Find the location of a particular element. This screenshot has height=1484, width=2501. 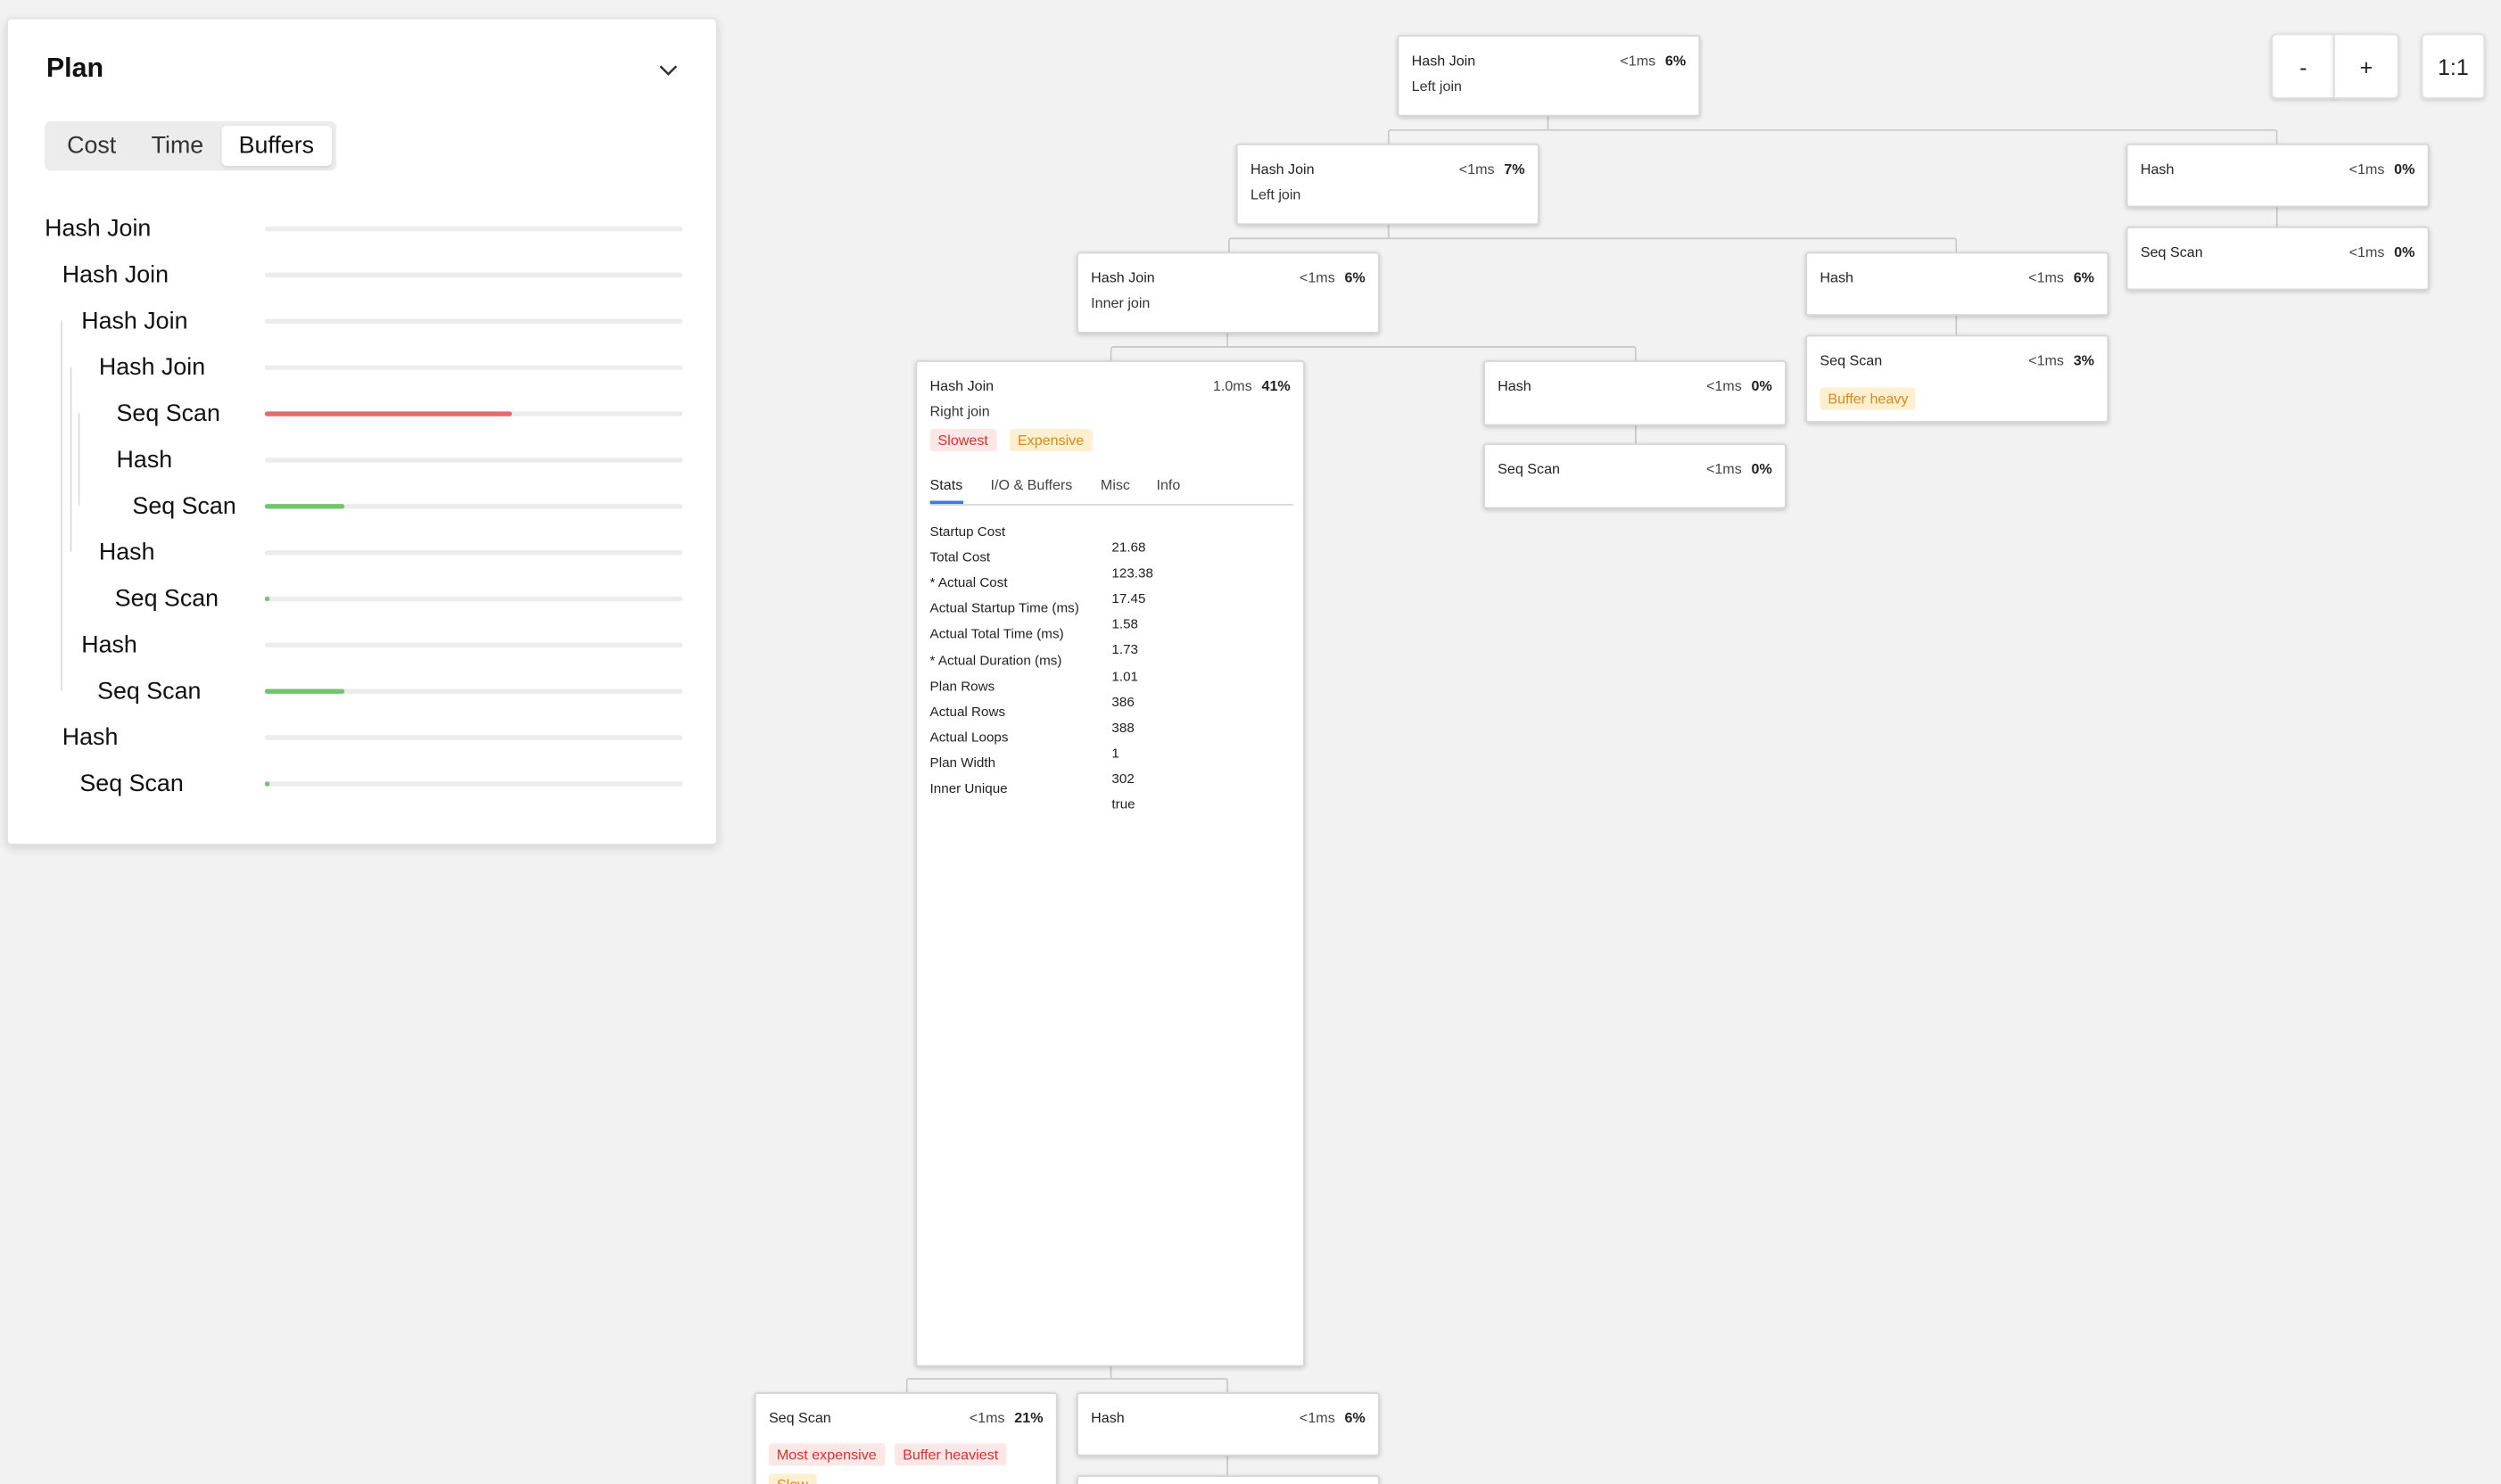

plan-title: Plan is located at coordinates (74, 68).